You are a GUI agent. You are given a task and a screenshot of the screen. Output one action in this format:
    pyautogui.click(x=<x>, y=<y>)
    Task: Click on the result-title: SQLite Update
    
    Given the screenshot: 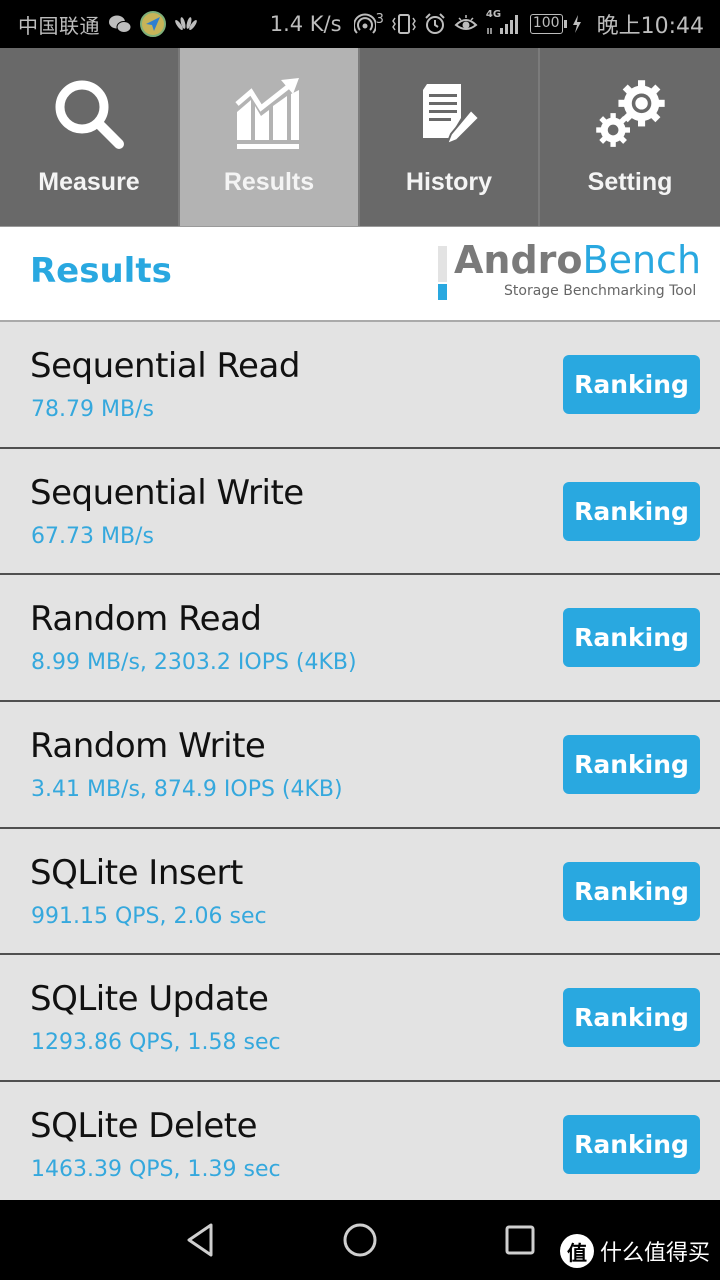 What is the action you would take?
    pyautogui.click(x=149, y=999)
    